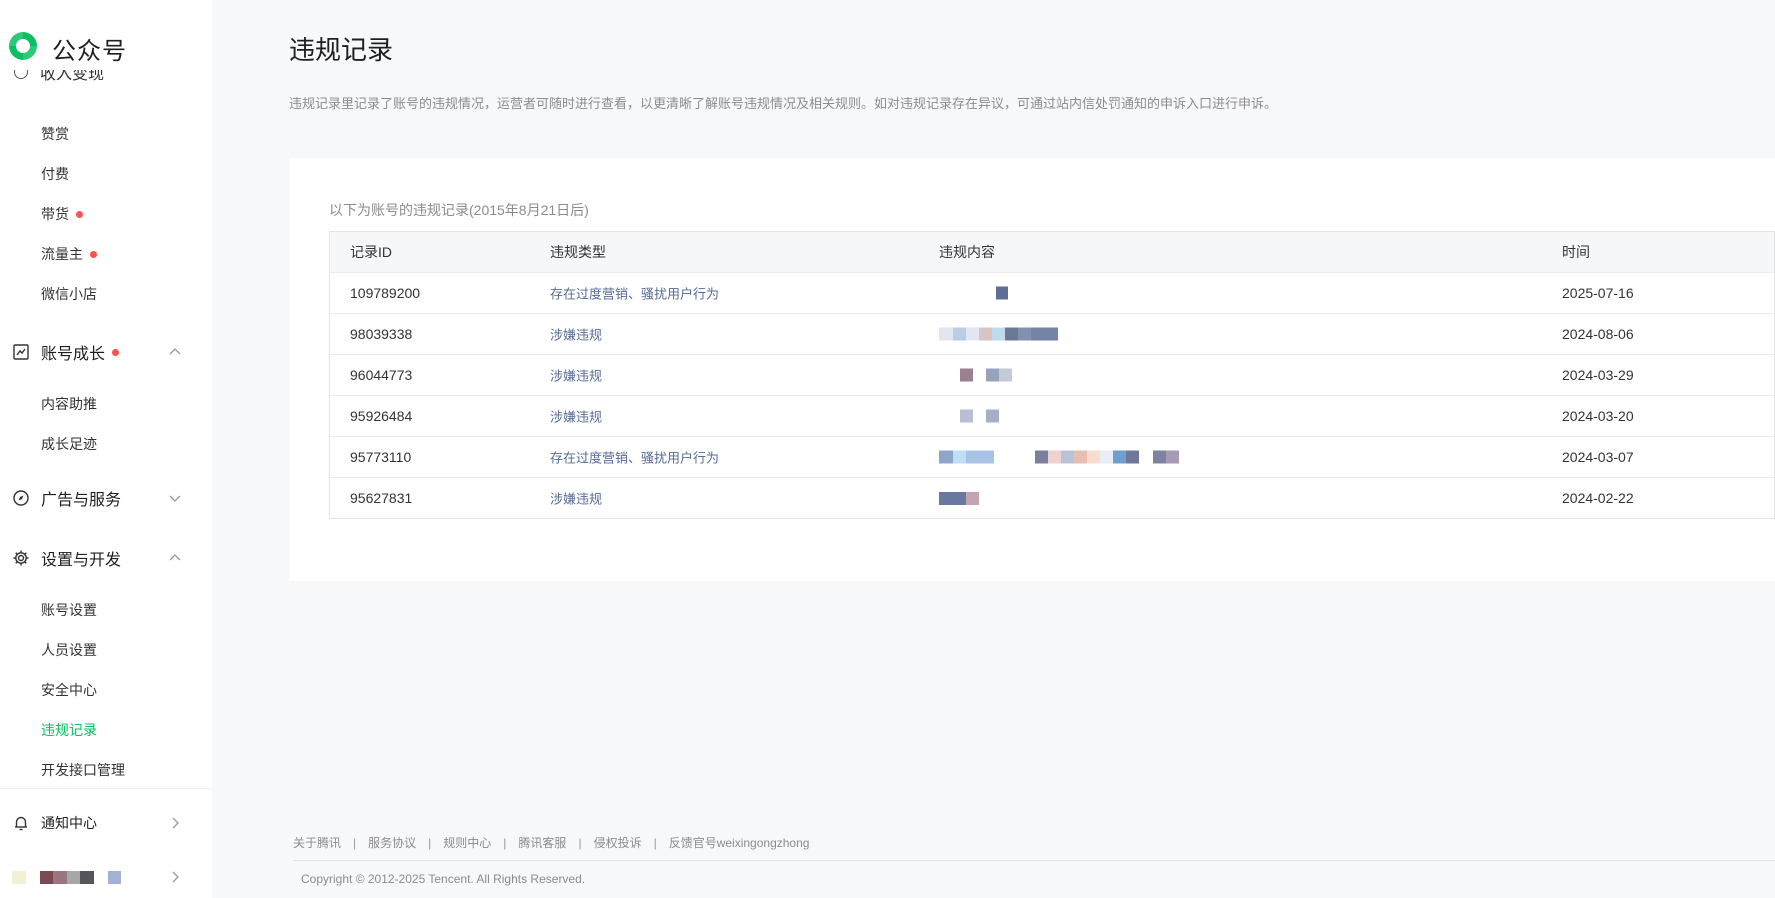  I want to click on sidebar-item-paid: 付费, so click(55, 174).